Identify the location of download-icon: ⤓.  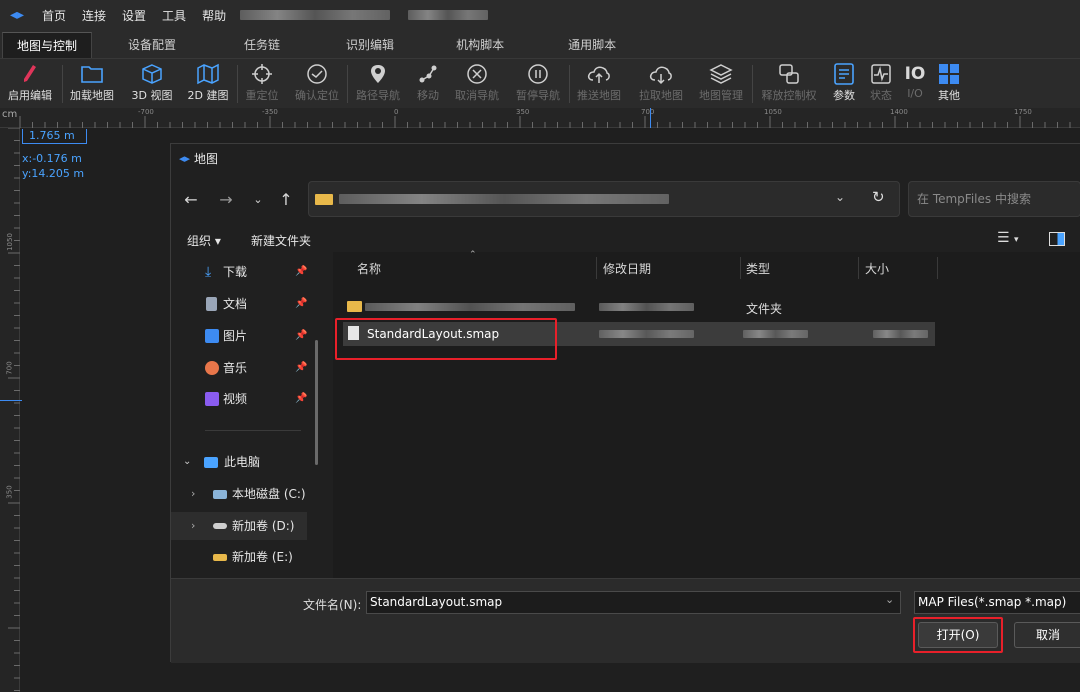
(208, 272).